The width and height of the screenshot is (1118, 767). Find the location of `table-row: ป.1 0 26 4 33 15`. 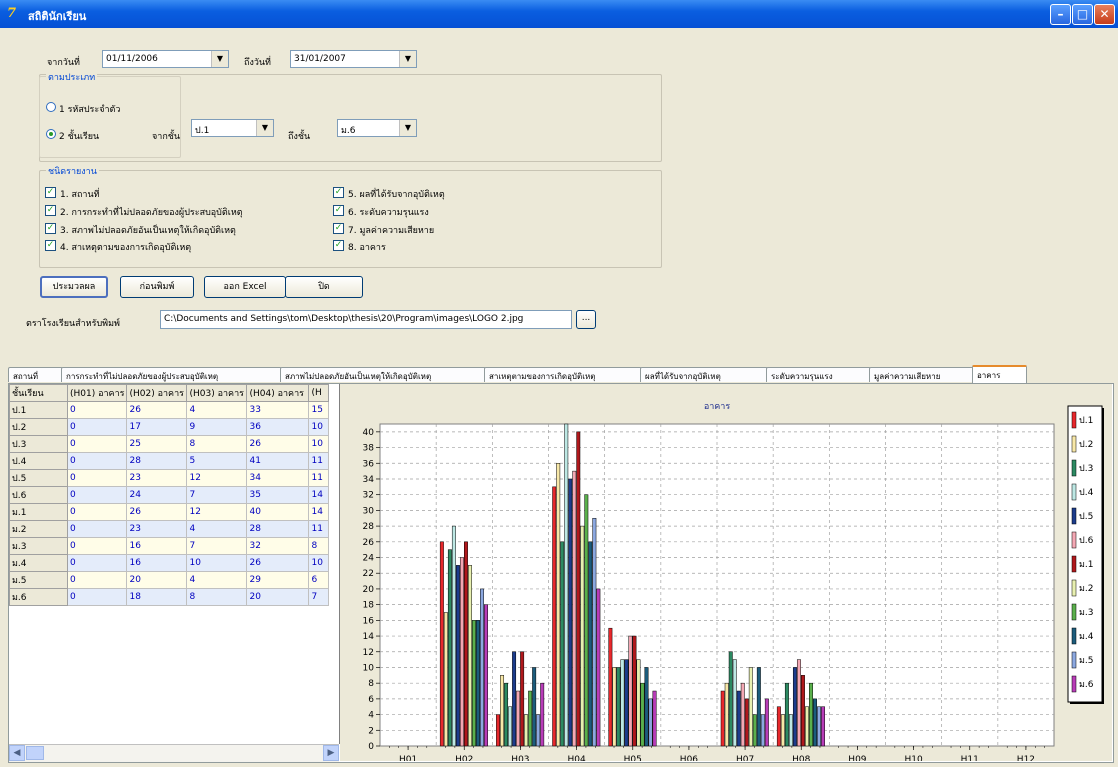

table-row: ป.1 0 26 4 33 15 is located at coordinates (169, 410).